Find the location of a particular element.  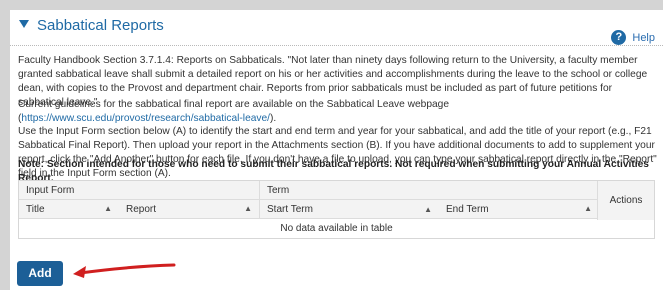

table-group-header-row: Input Form Term is located at coordinates (336, 190).